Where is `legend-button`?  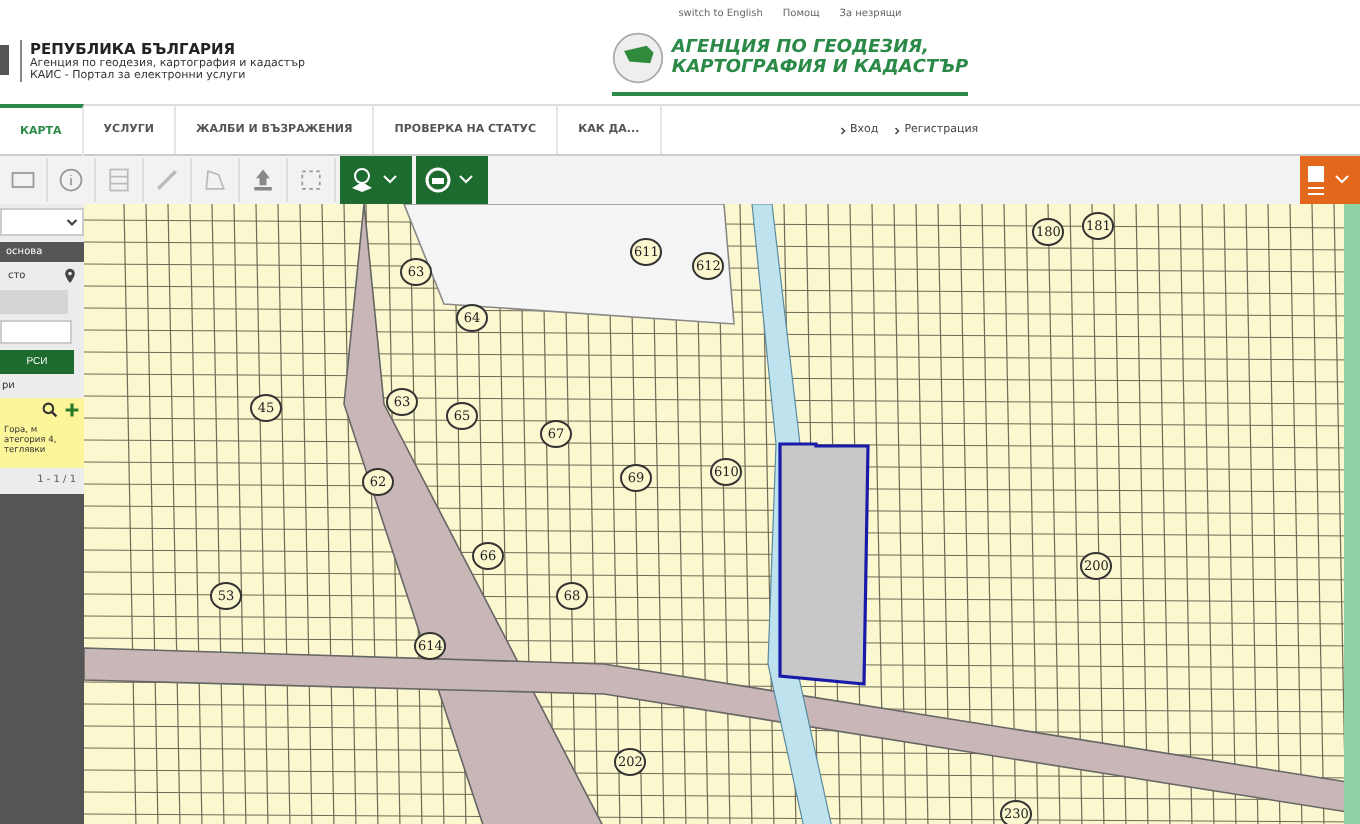
legend-button is located at coordinates (1330, 180).